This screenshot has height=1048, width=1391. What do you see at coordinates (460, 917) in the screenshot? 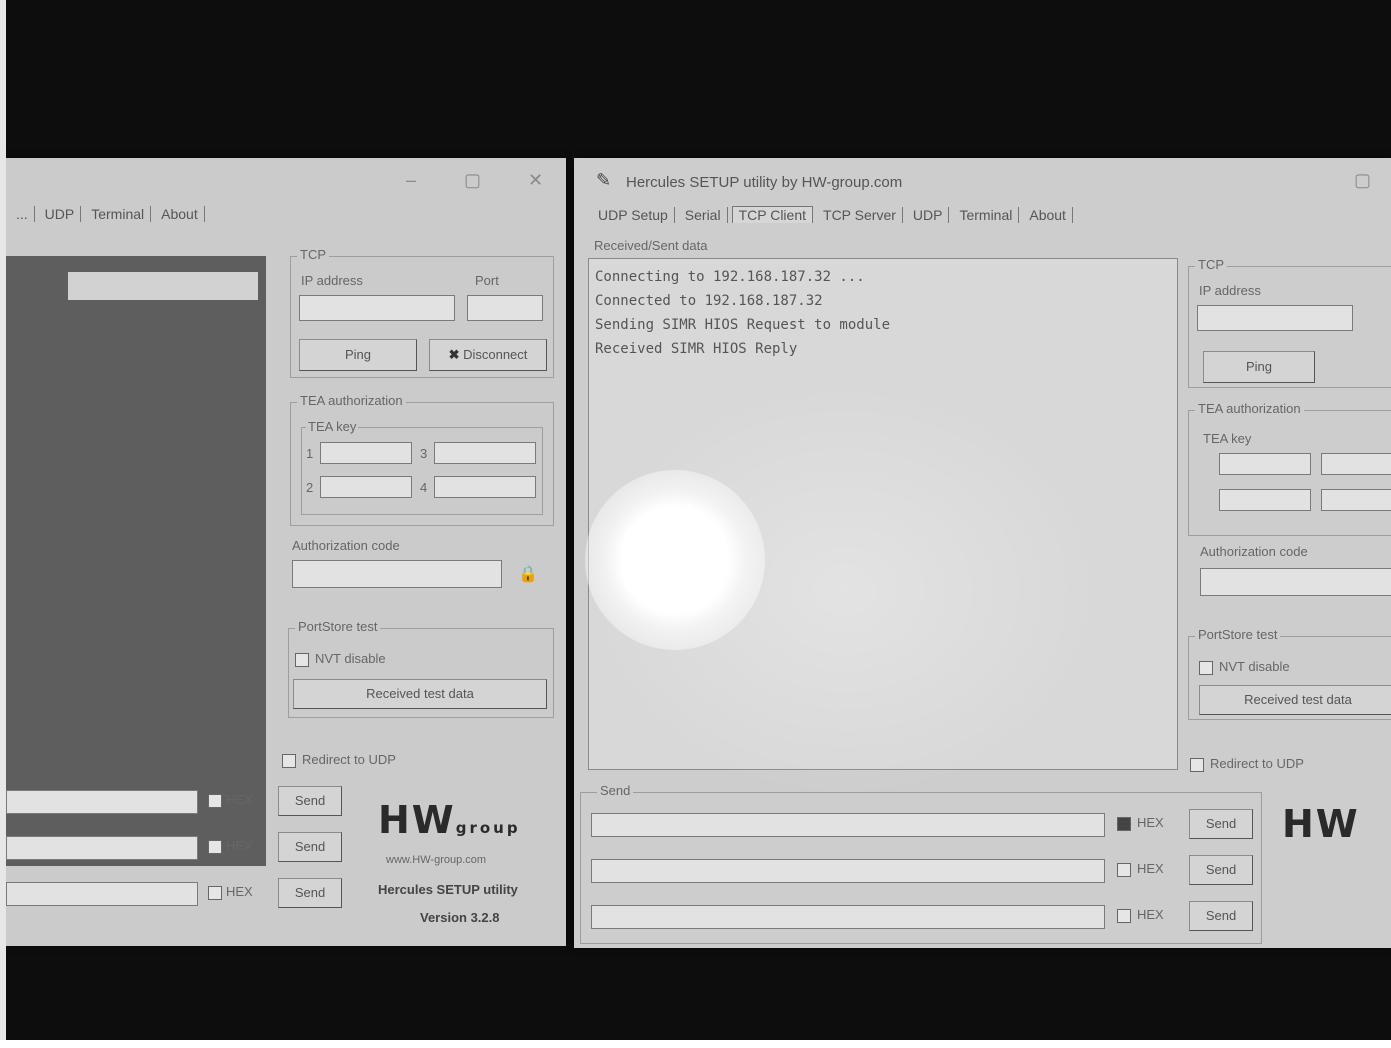
I see `version-label: Version 3.2.8` at bounding box center [460, 917].